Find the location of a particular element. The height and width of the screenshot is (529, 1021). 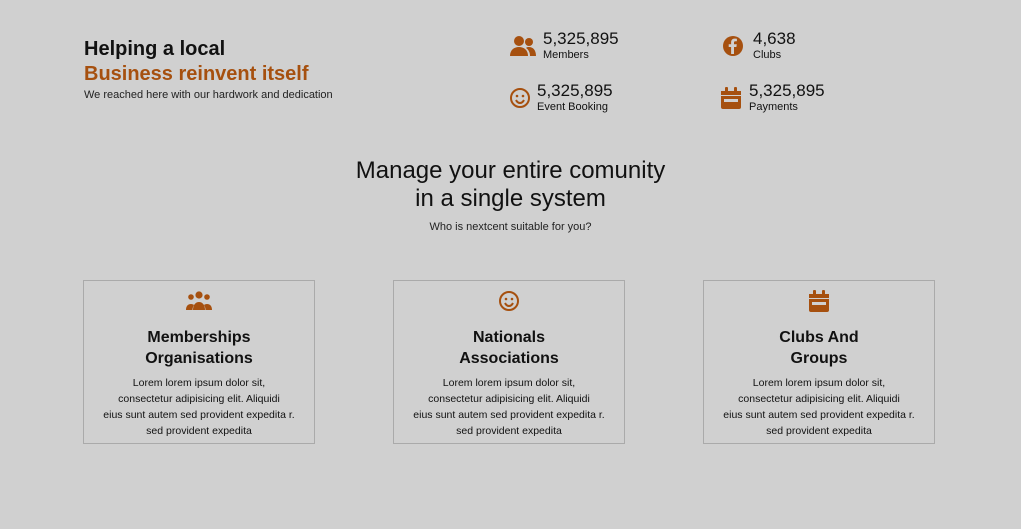

card-title: Nationals Associations is located at coordinates (509, 348).